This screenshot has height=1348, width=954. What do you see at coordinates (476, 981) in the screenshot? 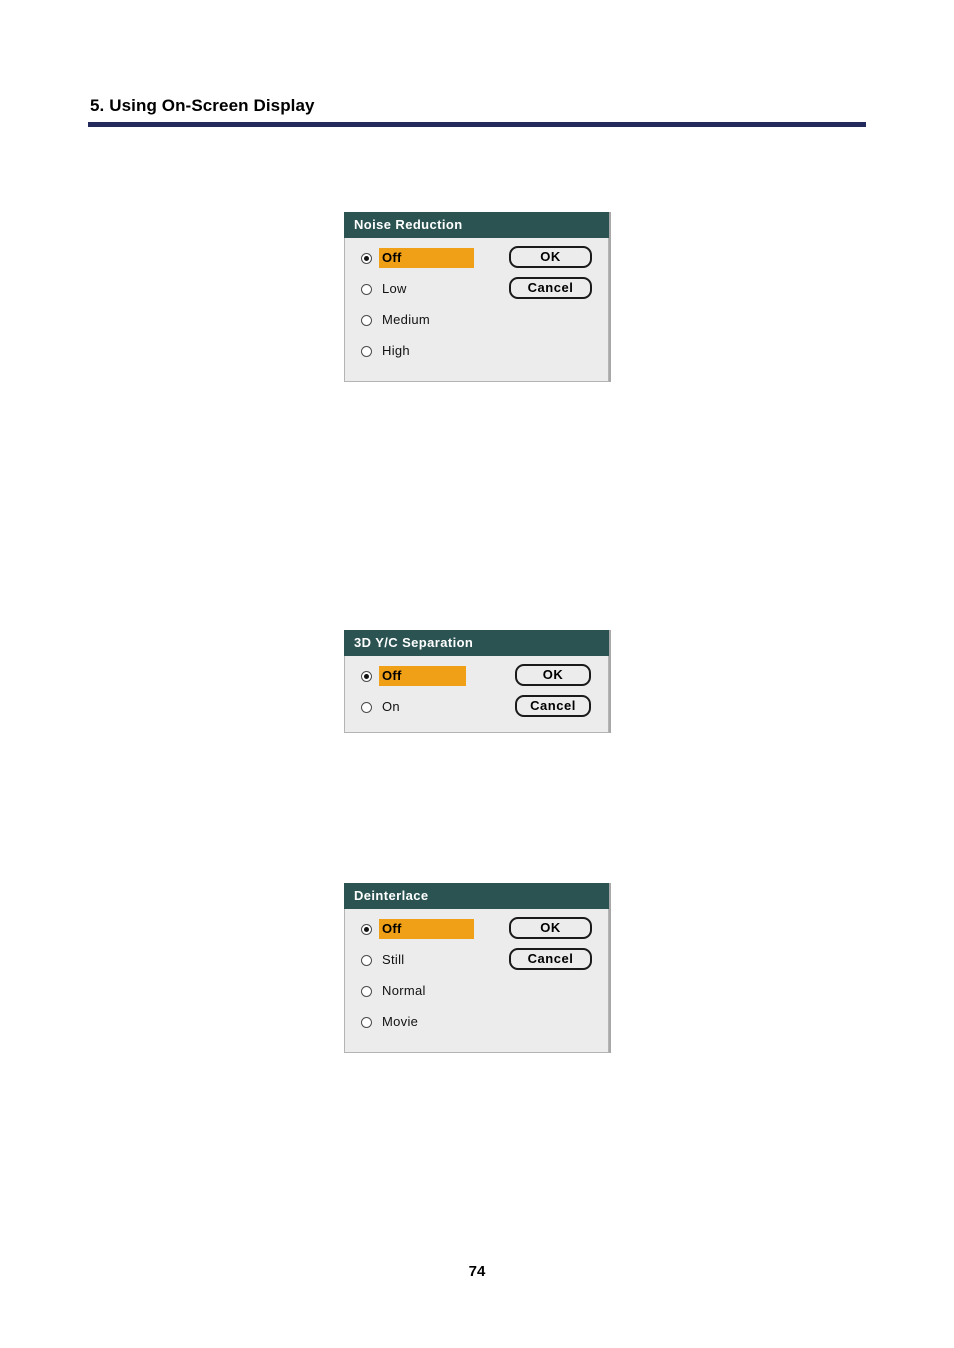
I see `dialog-body-deinterlace: Off Still Normal Movie OK Cancel` at bounding box center [476, 981].